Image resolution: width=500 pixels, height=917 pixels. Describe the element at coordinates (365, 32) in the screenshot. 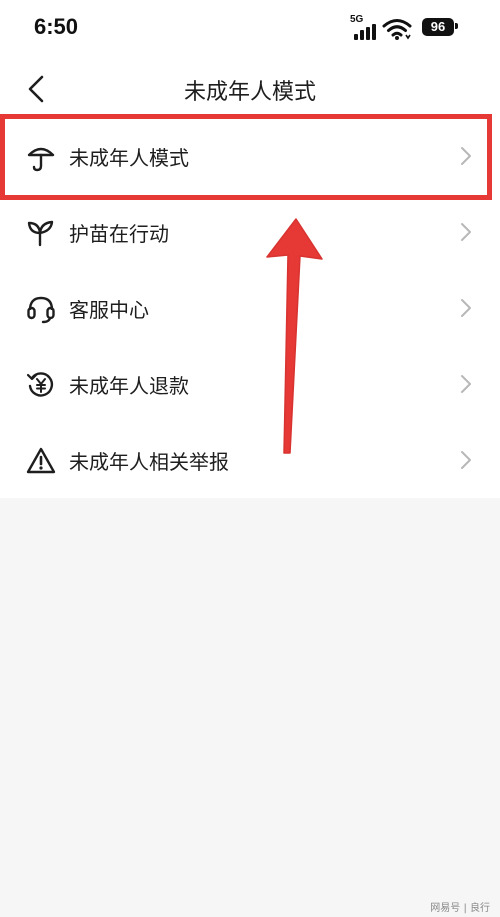

I see `signal-icon` at that location.